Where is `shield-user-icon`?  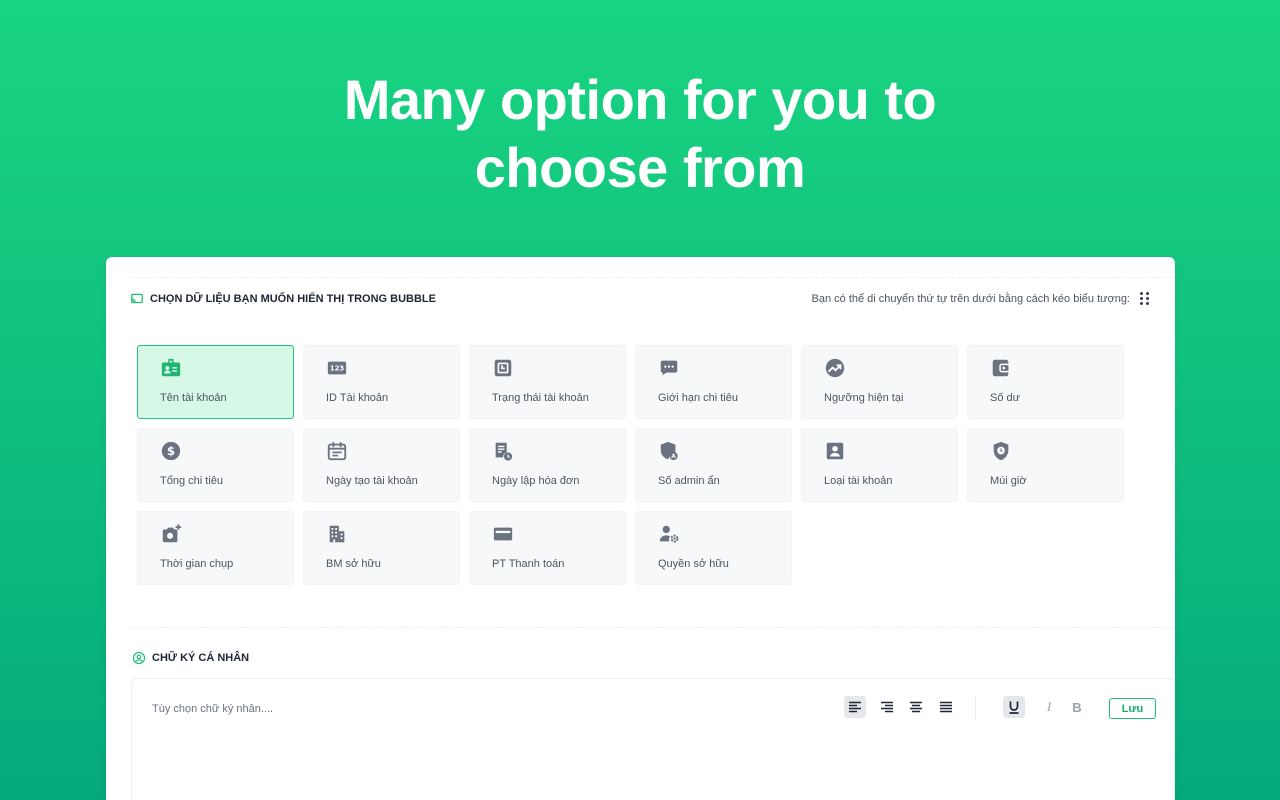 shield-user-icon is located at coordinates (669, 451).